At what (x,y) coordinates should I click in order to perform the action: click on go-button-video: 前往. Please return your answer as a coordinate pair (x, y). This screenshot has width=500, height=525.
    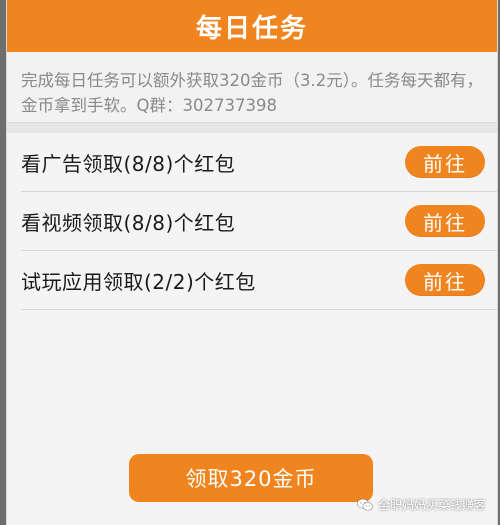
    Looking at the image, I should click on (445, 221).